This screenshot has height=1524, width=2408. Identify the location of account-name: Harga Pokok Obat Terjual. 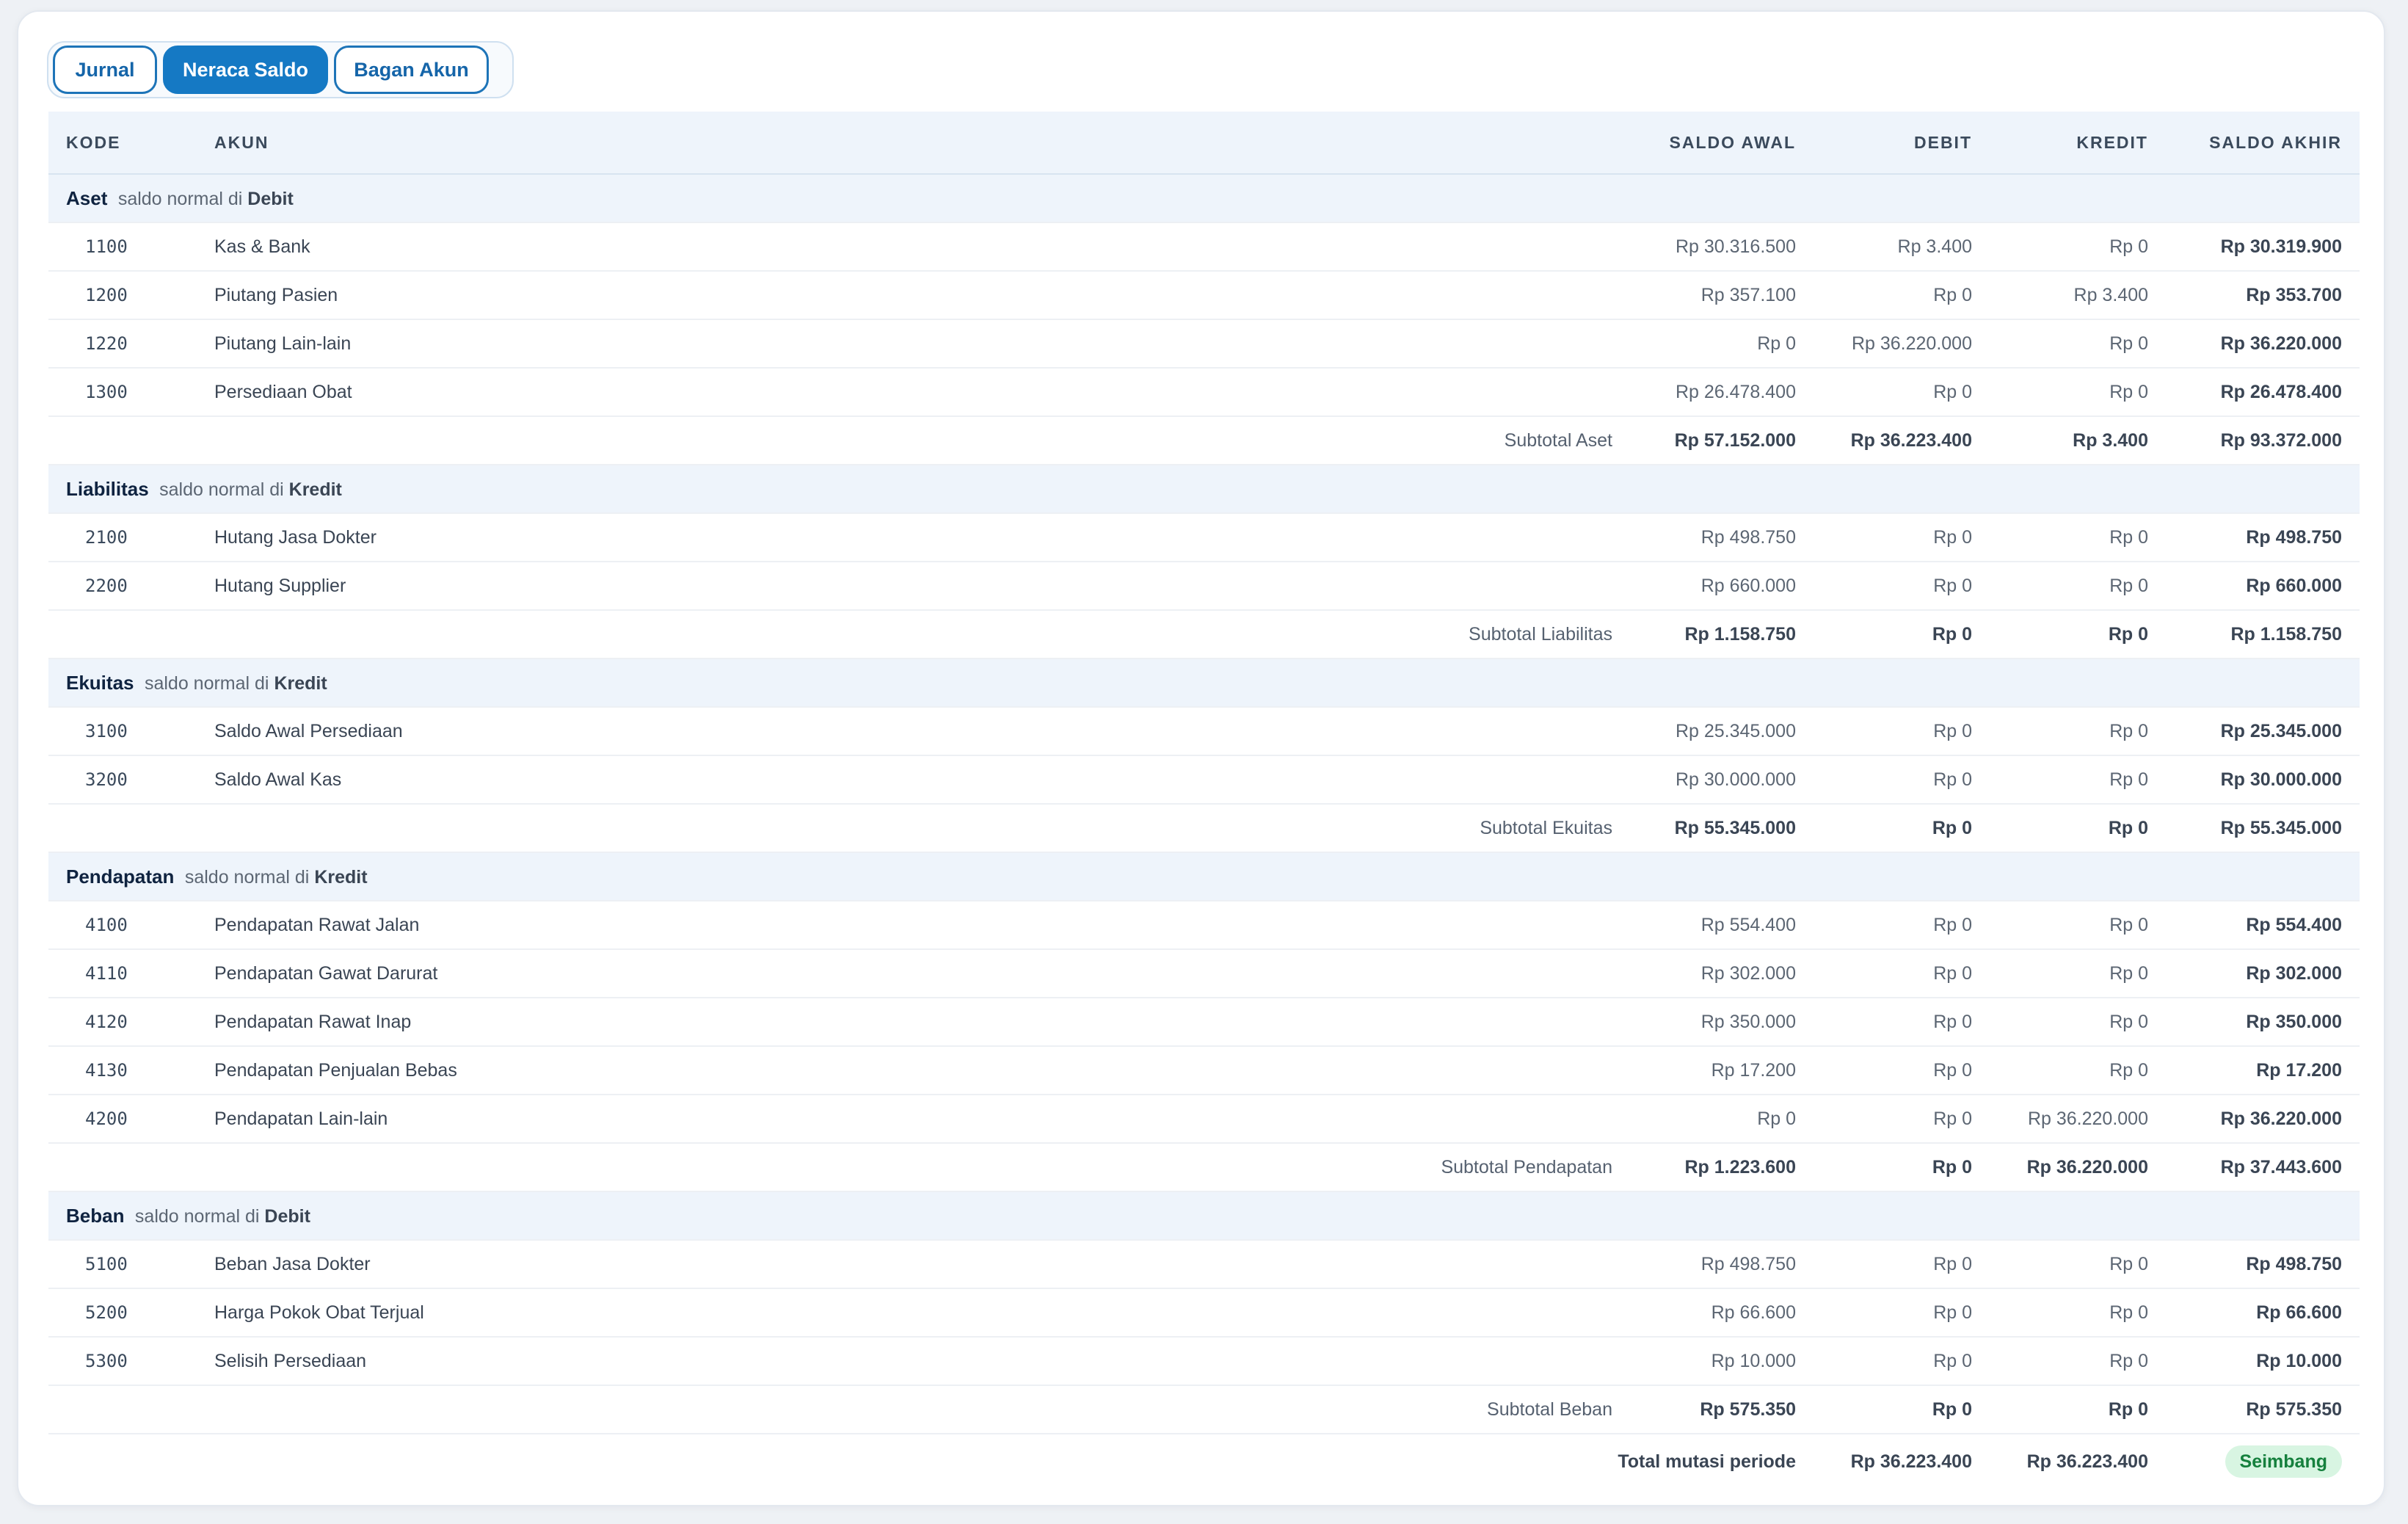
(319, 1313).